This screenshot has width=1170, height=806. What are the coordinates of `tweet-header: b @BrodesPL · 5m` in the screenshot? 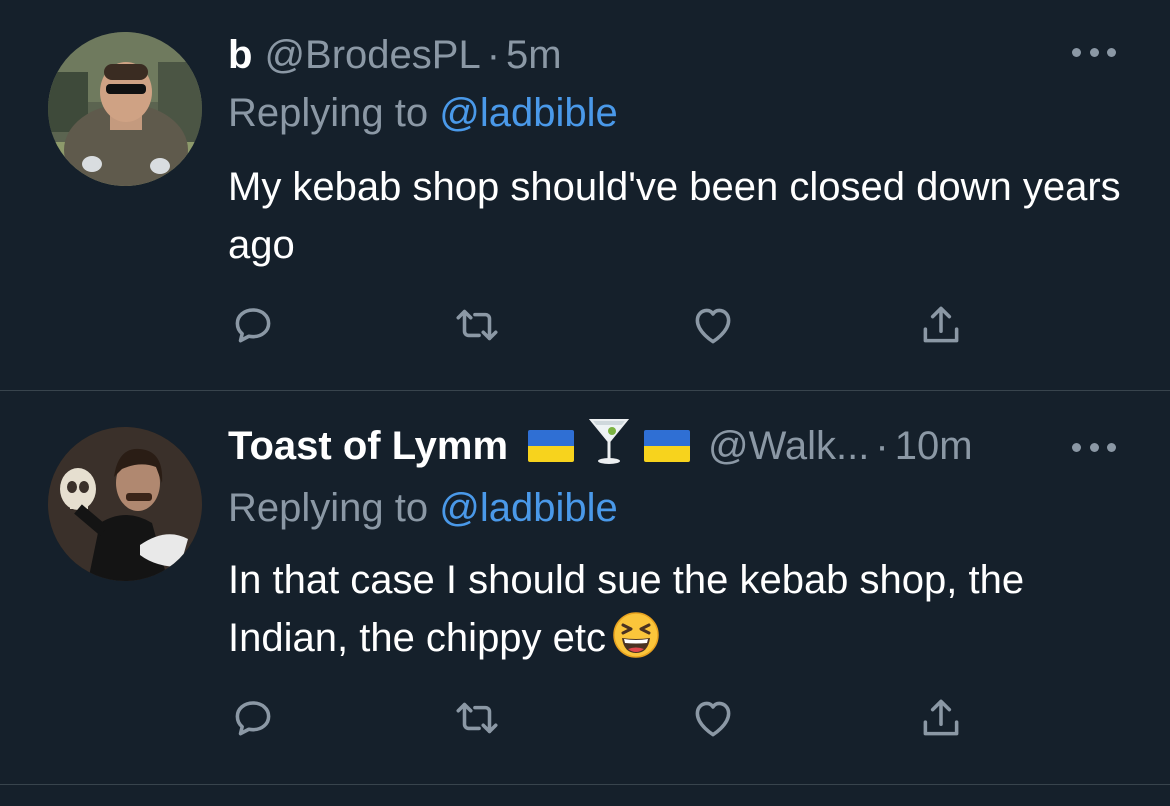 It's located at (395, 55).